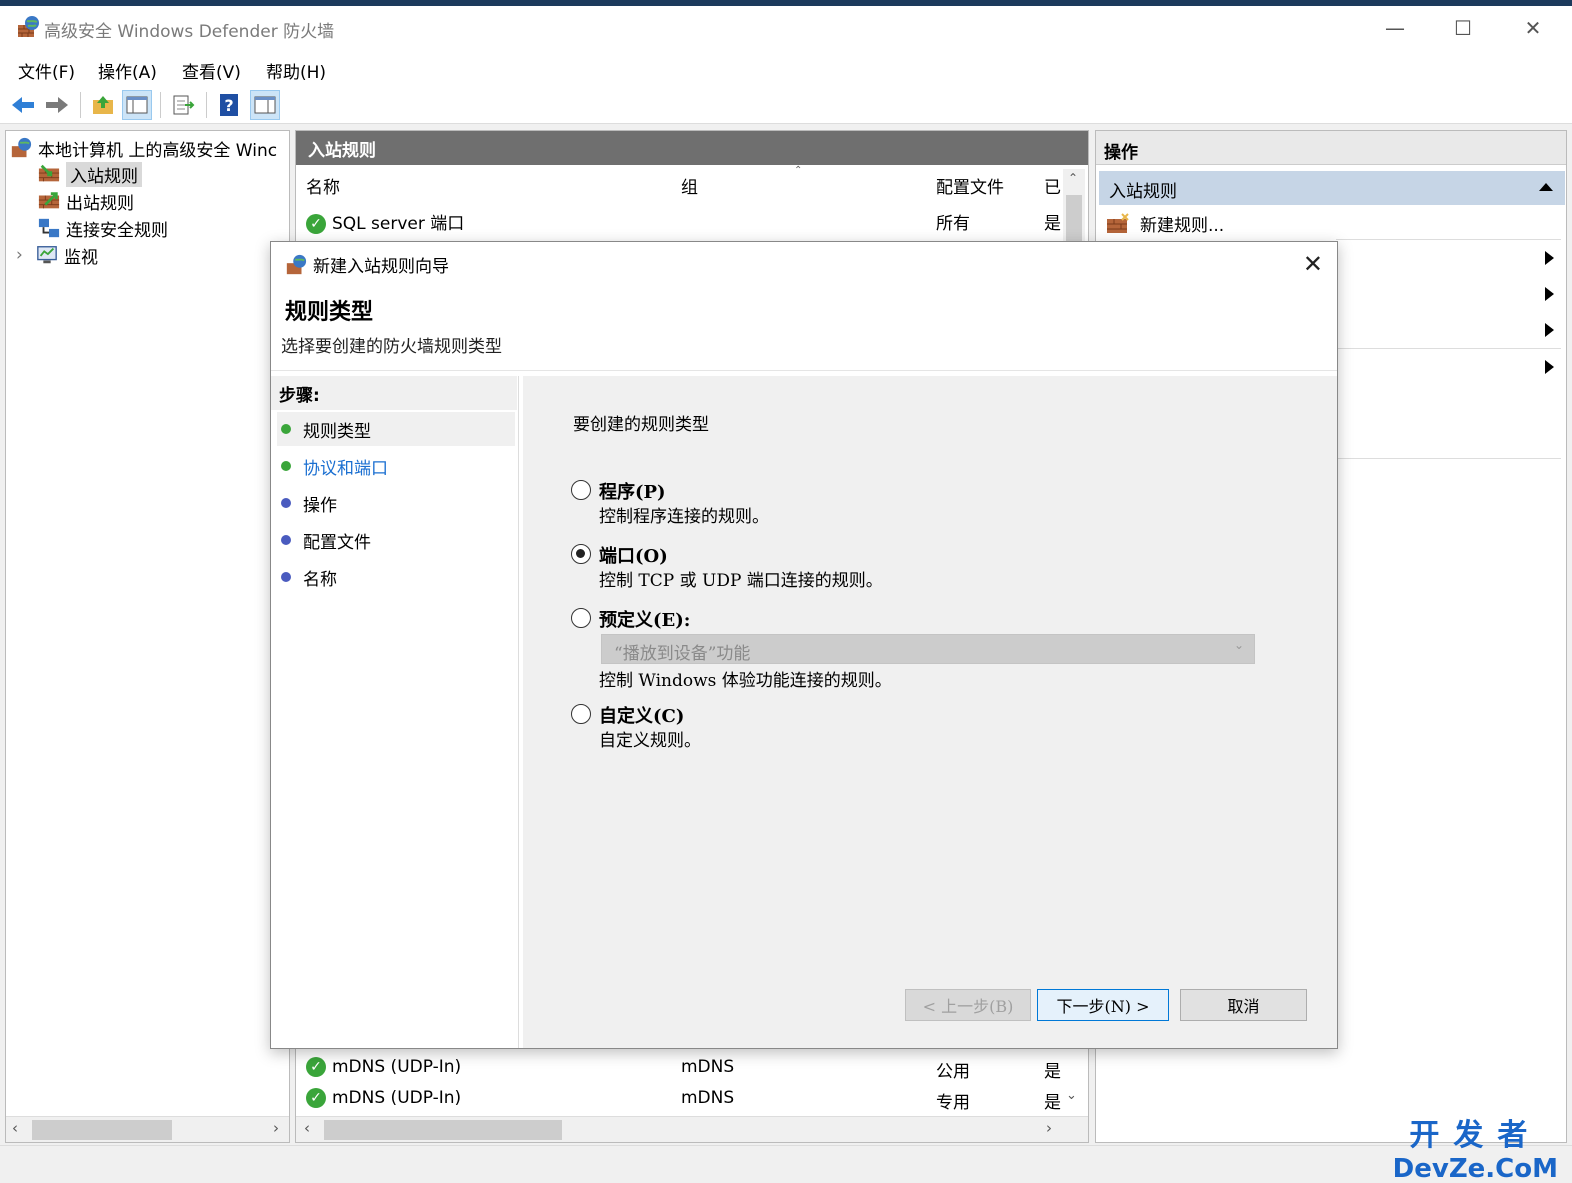 The width and height of the screenshot is (1572, 1183). What do you see at coordinates (641, 425) in the screenshot?
I see `content-title: 要创建的规则类型` at bounding box center [641, 425].